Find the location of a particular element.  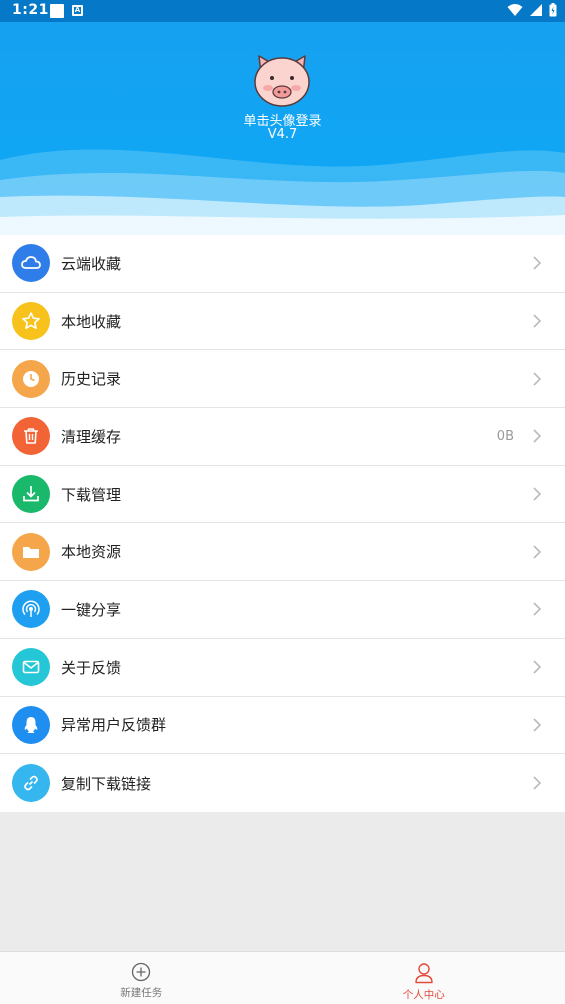

tab-new-task: 新建任务 is located at coordinates (141, 978).